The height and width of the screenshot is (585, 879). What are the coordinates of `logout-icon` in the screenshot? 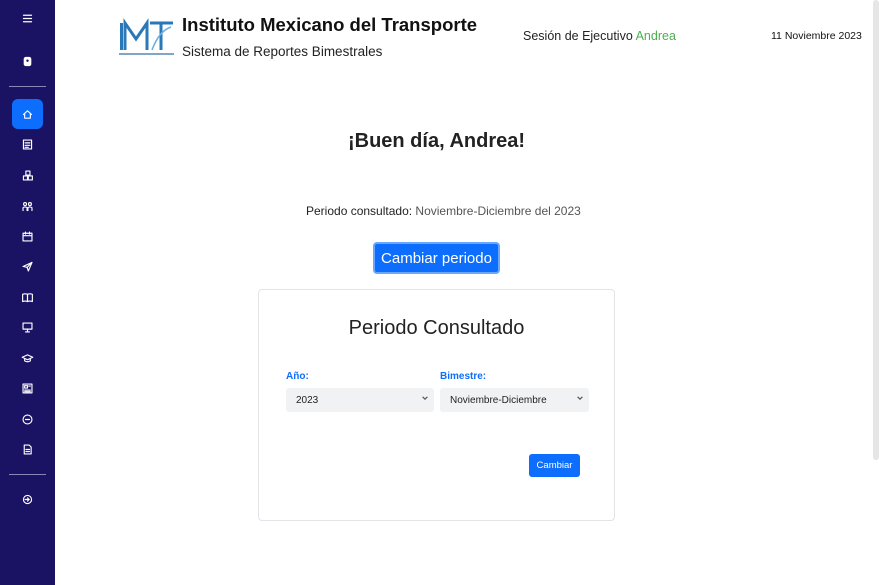 It's located at (27, 499).